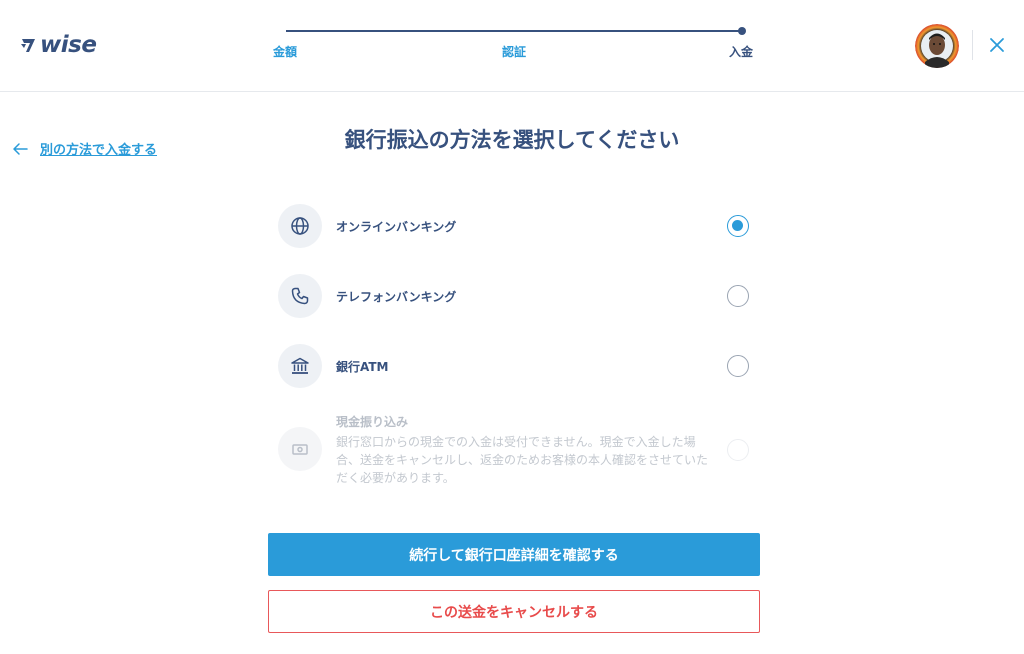  I want to click on option-label: テレフォンバンキング, so click(396, 297).